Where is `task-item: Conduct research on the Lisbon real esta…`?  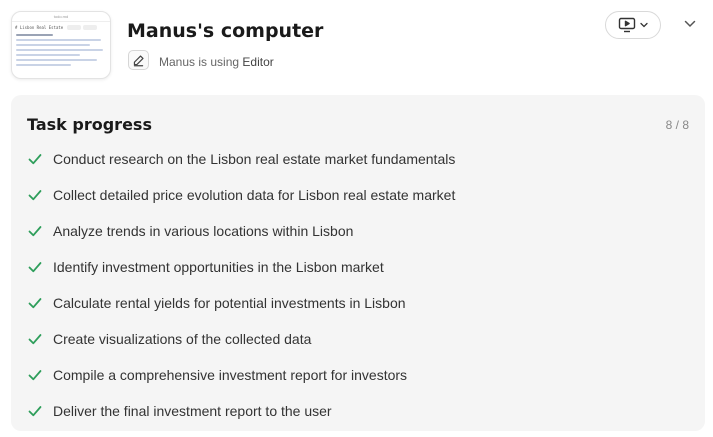 task-item: Conduct research on the Lisbon real esta… is located at coordinates (357, 159).